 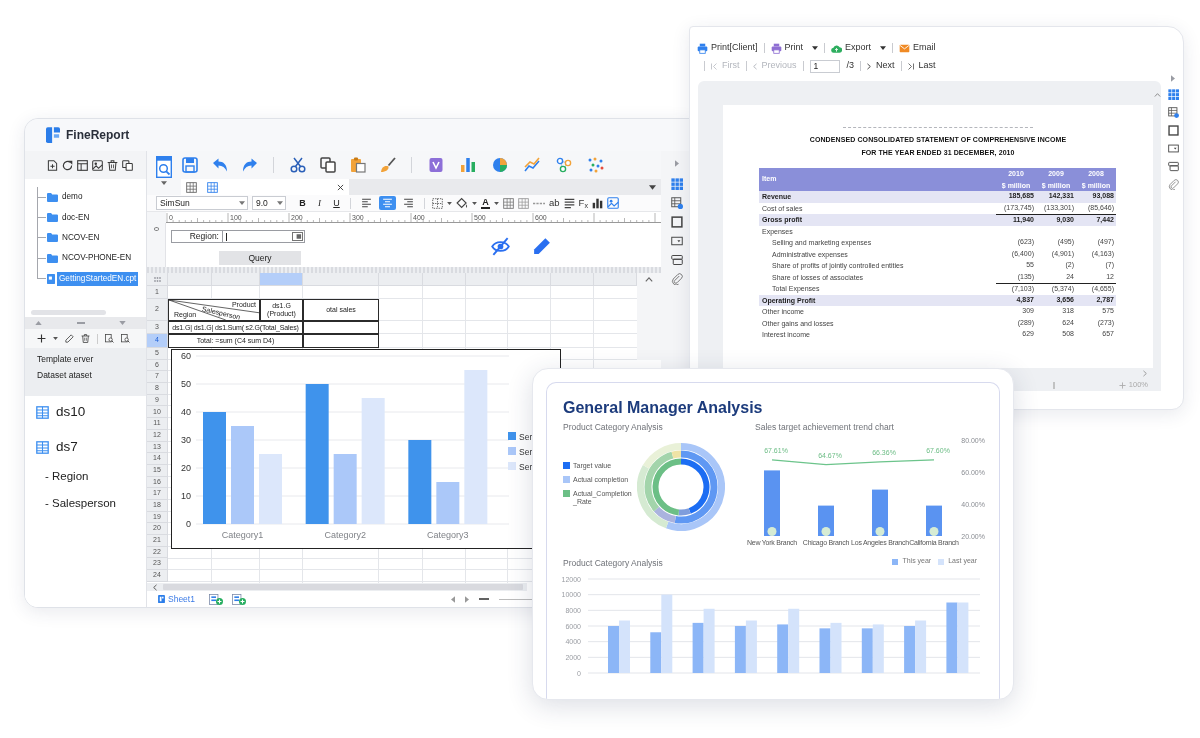 I want to click on italic-button: I, so click(x=319, y=203).